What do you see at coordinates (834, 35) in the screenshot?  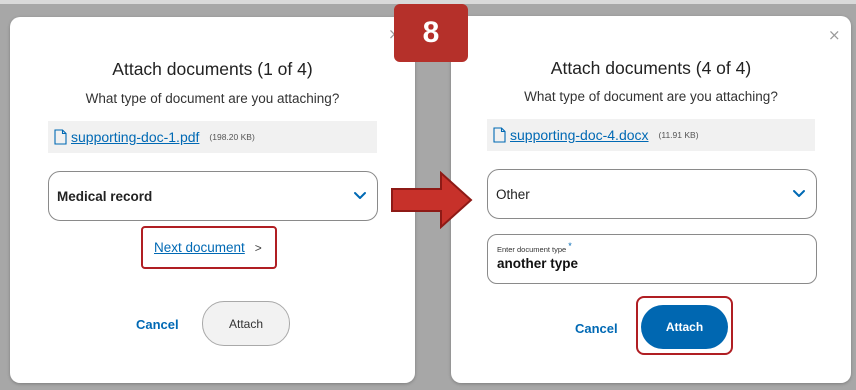 I see `close-icon: ×` at bounding box center [834, 35].